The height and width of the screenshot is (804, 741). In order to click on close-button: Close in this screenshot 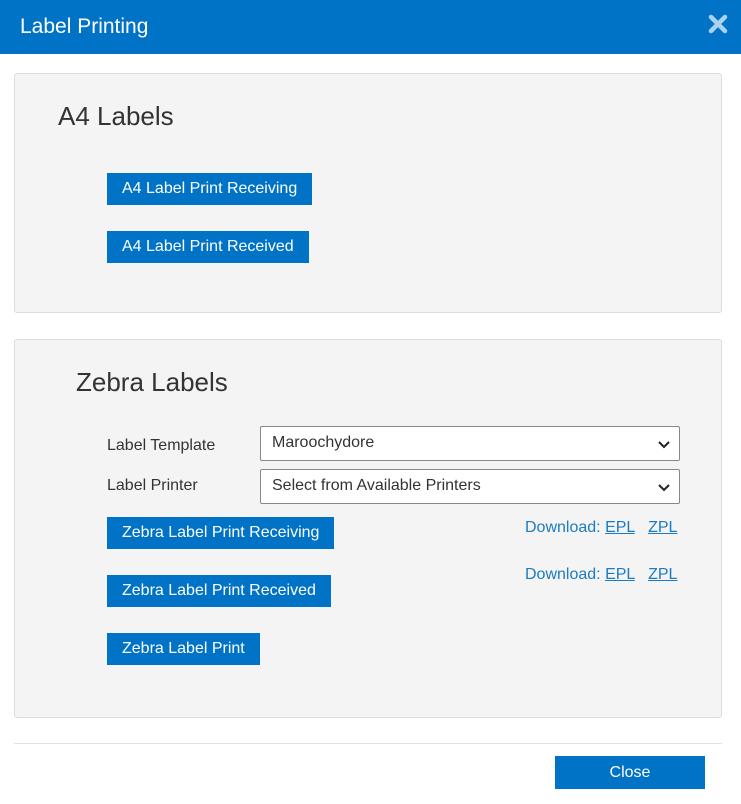, I will do `click(630, 772)`.